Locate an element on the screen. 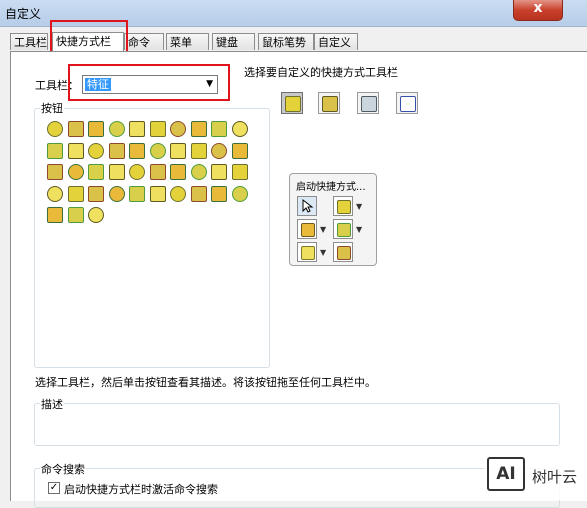 The width and height of the screenshot is (587, 508). buttons-group-label: 按钮 is located at coordinates (52, 108).